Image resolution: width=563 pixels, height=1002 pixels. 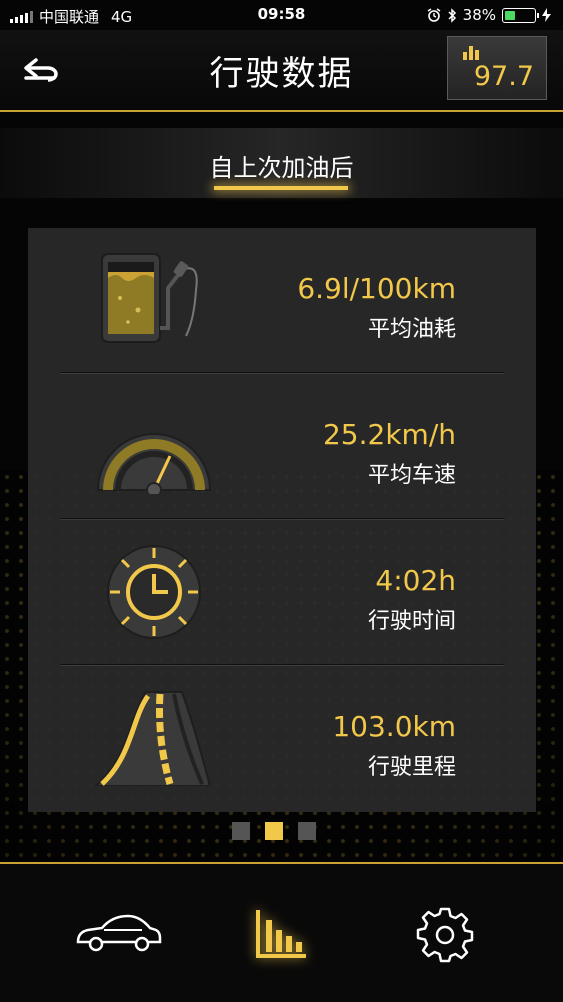 What do you see at coordinates (452, 15) in the screenshot?
I see `bluetooth-icon` at bounding box center [452, 15].